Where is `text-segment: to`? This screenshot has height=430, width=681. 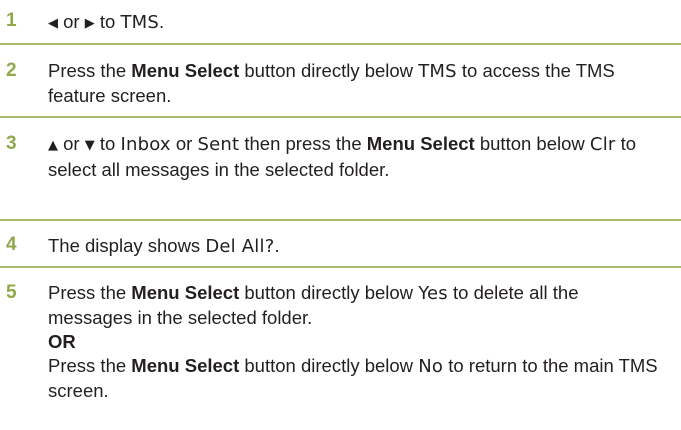 text-segment: to is located at coordinates (107, 143).